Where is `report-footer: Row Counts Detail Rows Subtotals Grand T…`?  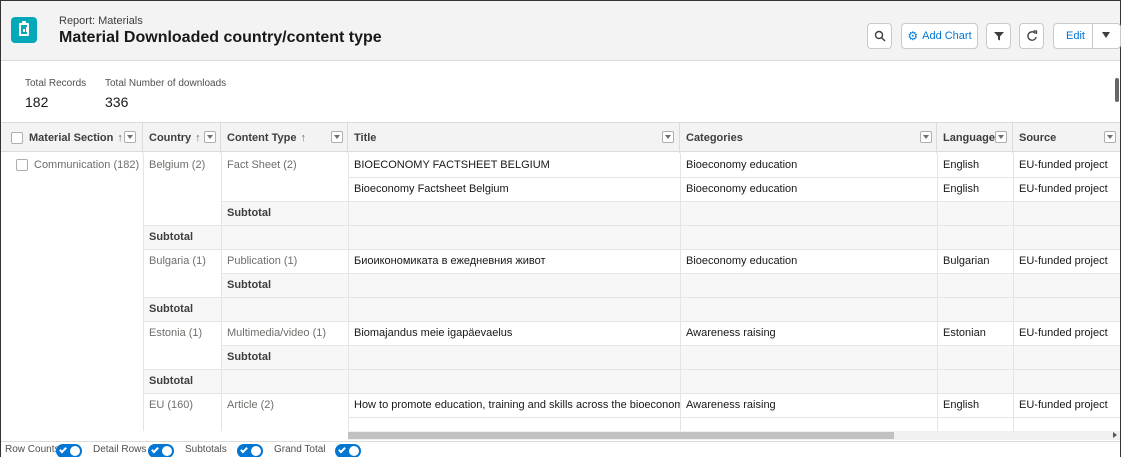 report-footer: Row Counts Detail Rows Subtotals Grand T… is located at coordinates (560, 449).